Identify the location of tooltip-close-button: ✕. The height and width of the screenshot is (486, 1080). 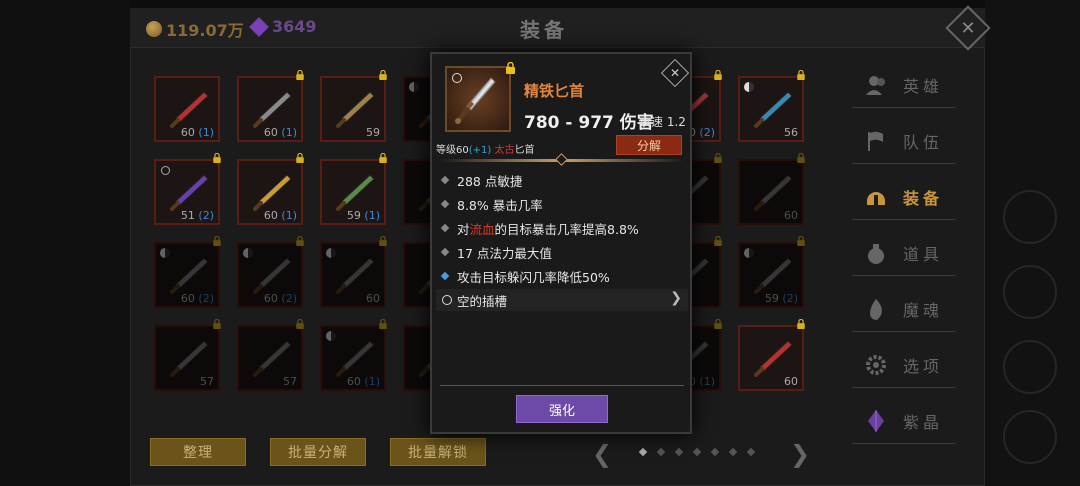
(675, 73).